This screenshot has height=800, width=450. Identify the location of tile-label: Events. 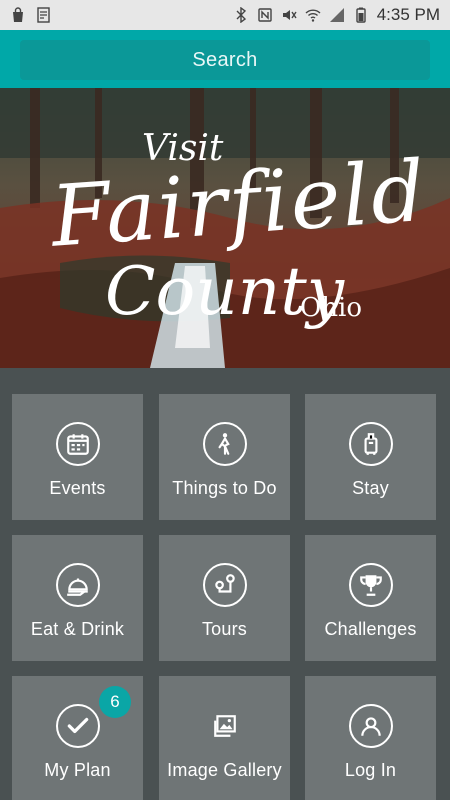
(77, 488).